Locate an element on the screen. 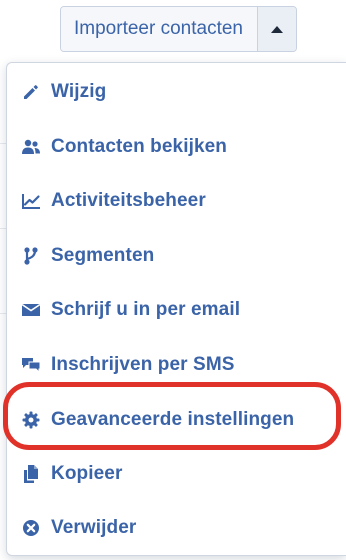  menu-item-segments: Segmenten is located at coordinates (176, 256).